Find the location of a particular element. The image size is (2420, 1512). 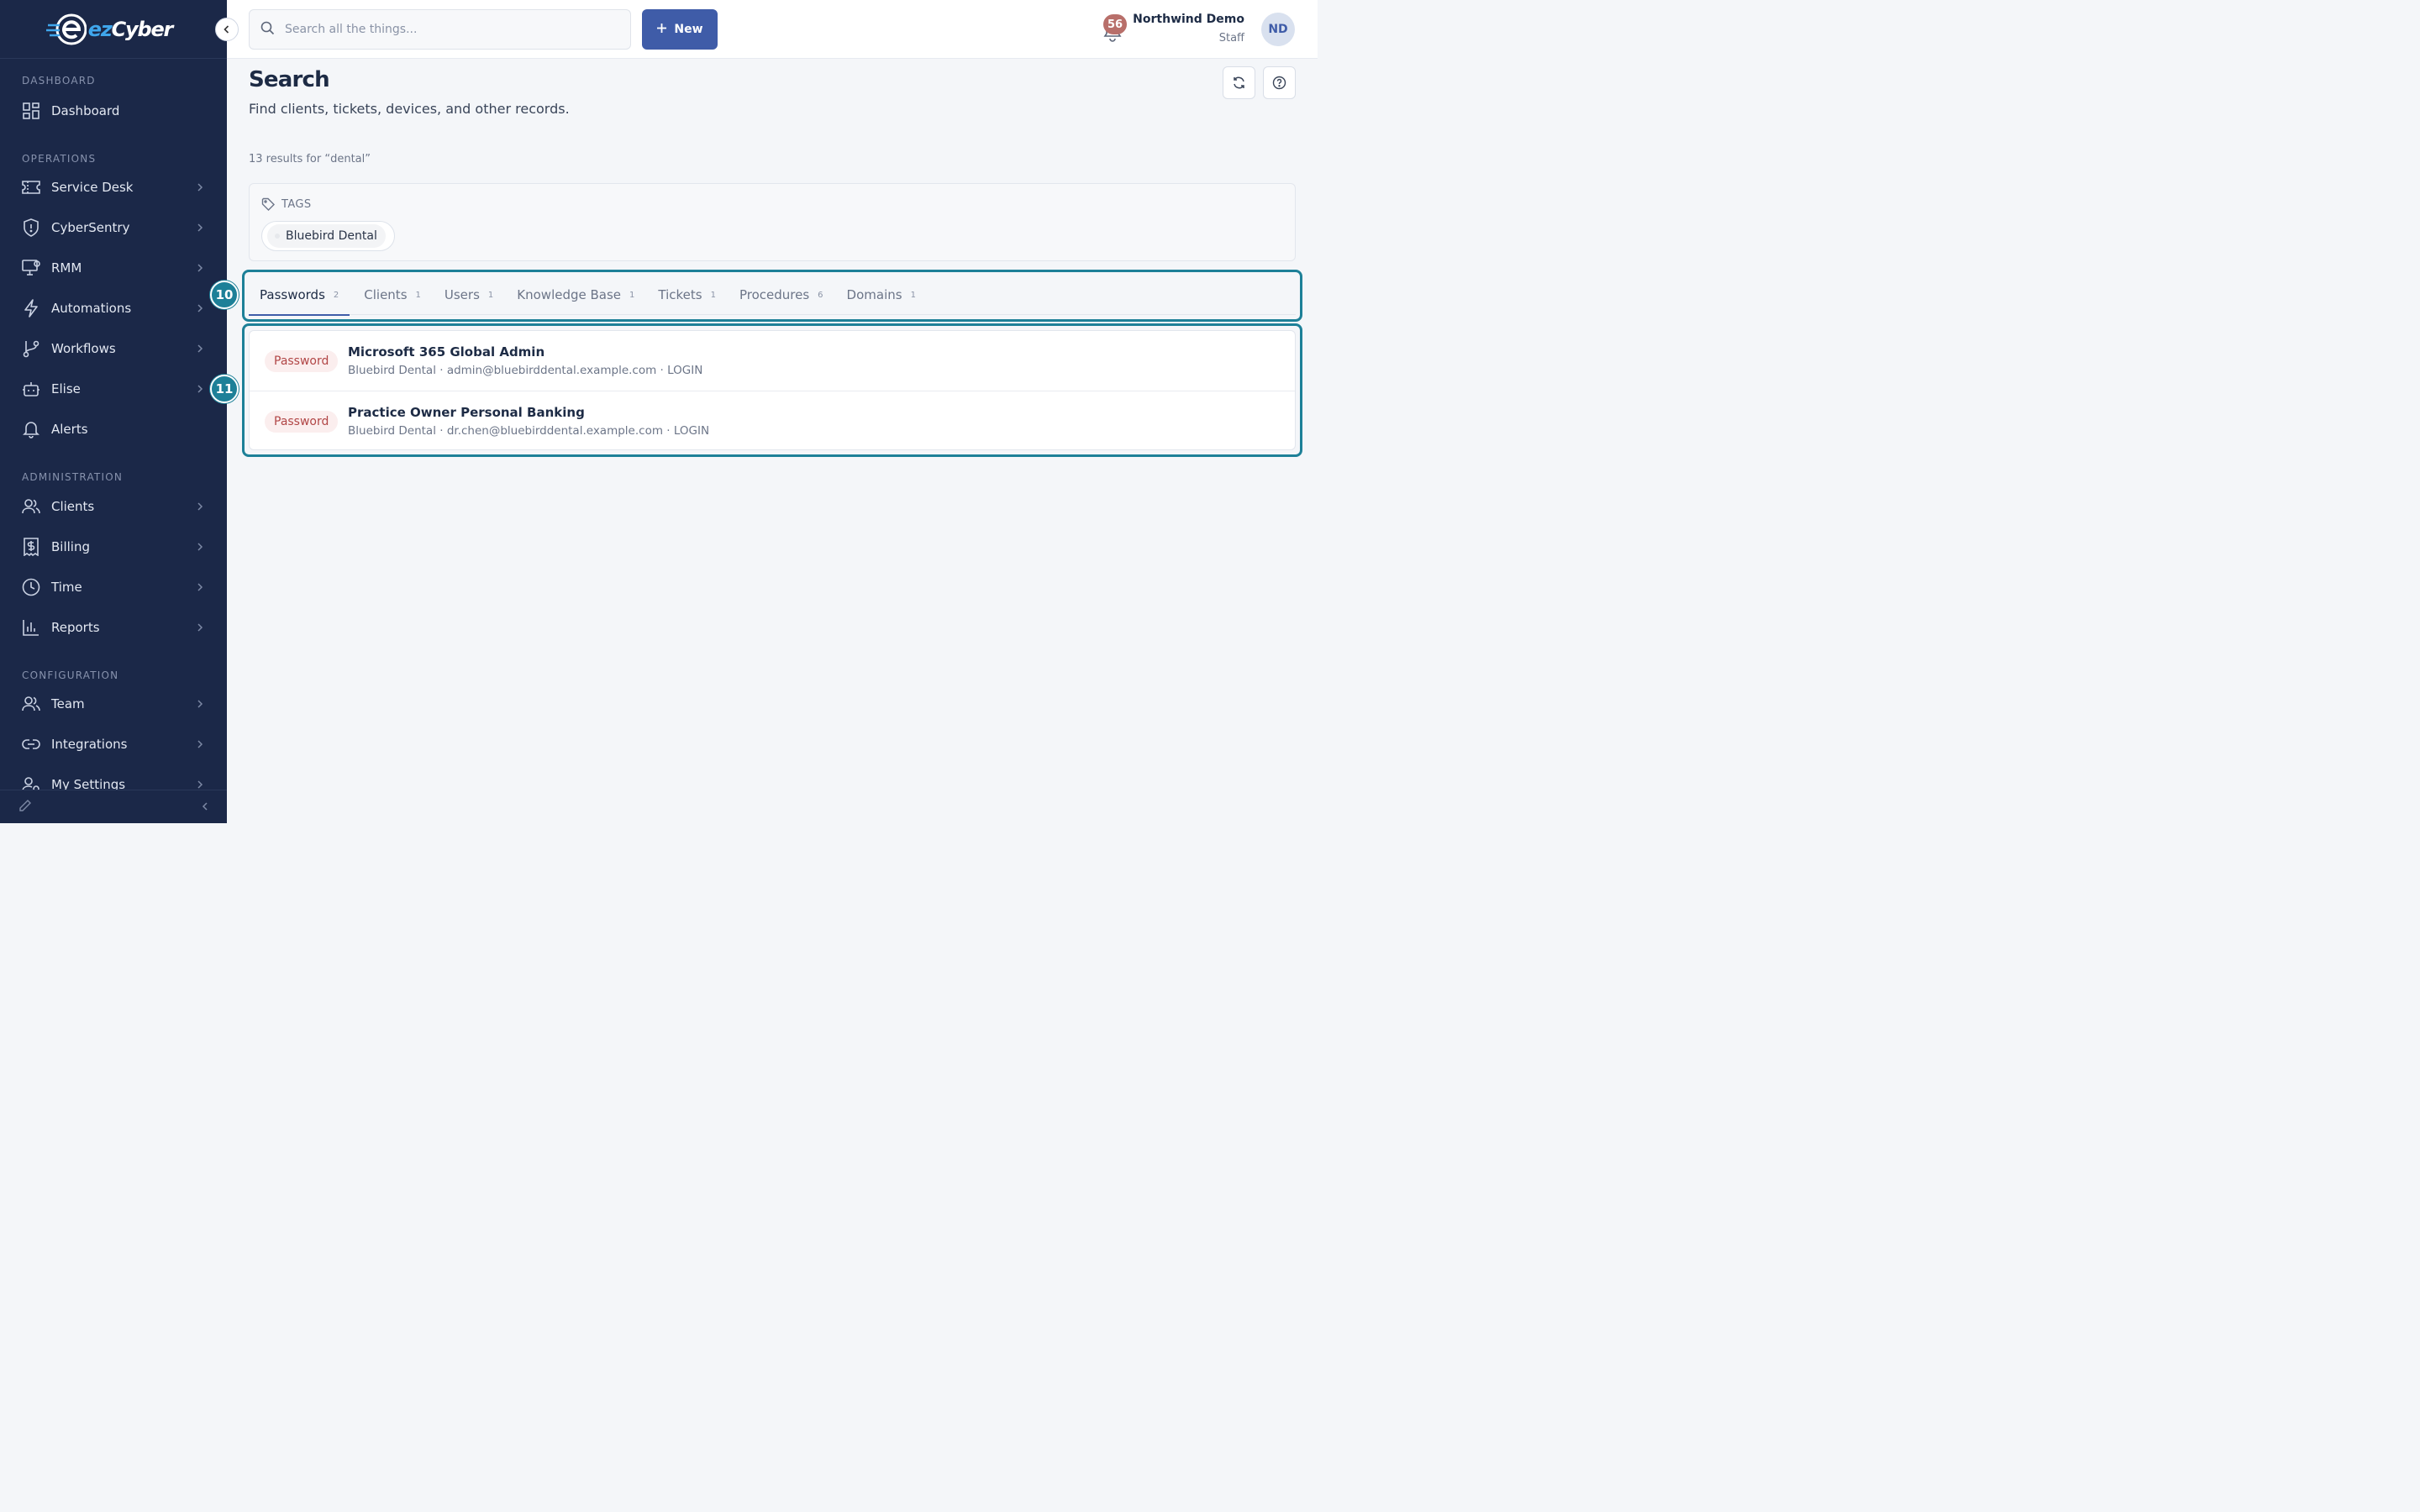

bell-icon is located at coordinates (31, 429).